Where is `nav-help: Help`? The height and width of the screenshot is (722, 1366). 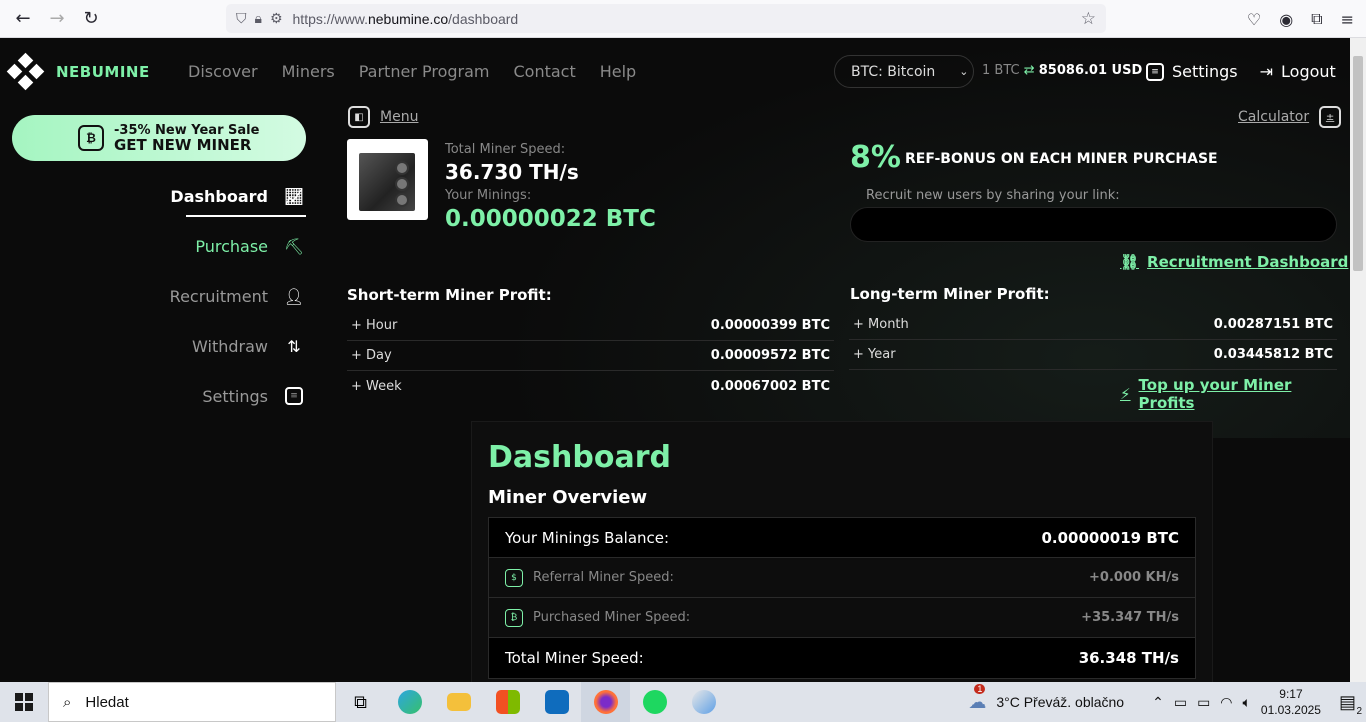
nav-help: Help is located at coordinates (618, 71).